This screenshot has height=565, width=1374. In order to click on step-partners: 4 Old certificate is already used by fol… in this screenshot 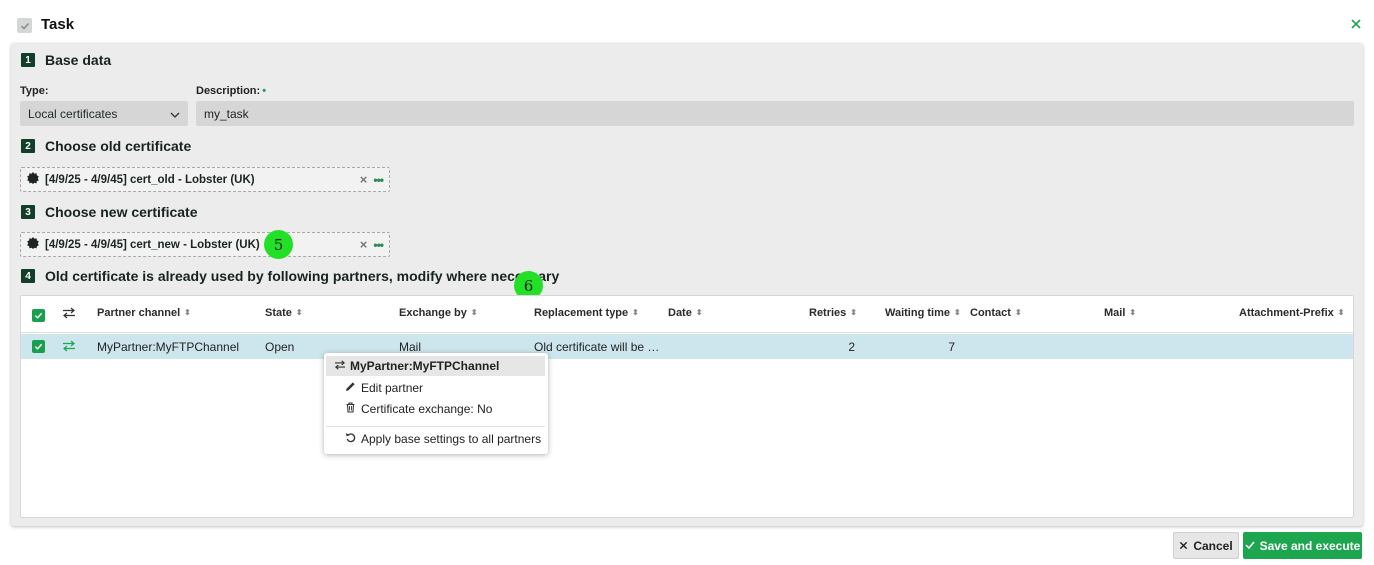, I will do `click(290, 276)`.